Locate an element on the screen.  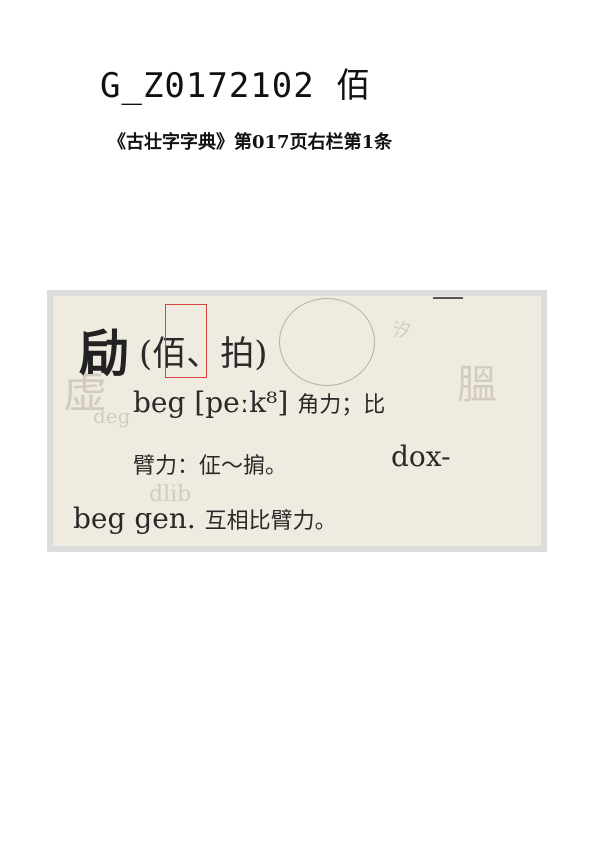
entry-line-4: beg gen. 互相比臂力。 is located at coordinates (205, 518).